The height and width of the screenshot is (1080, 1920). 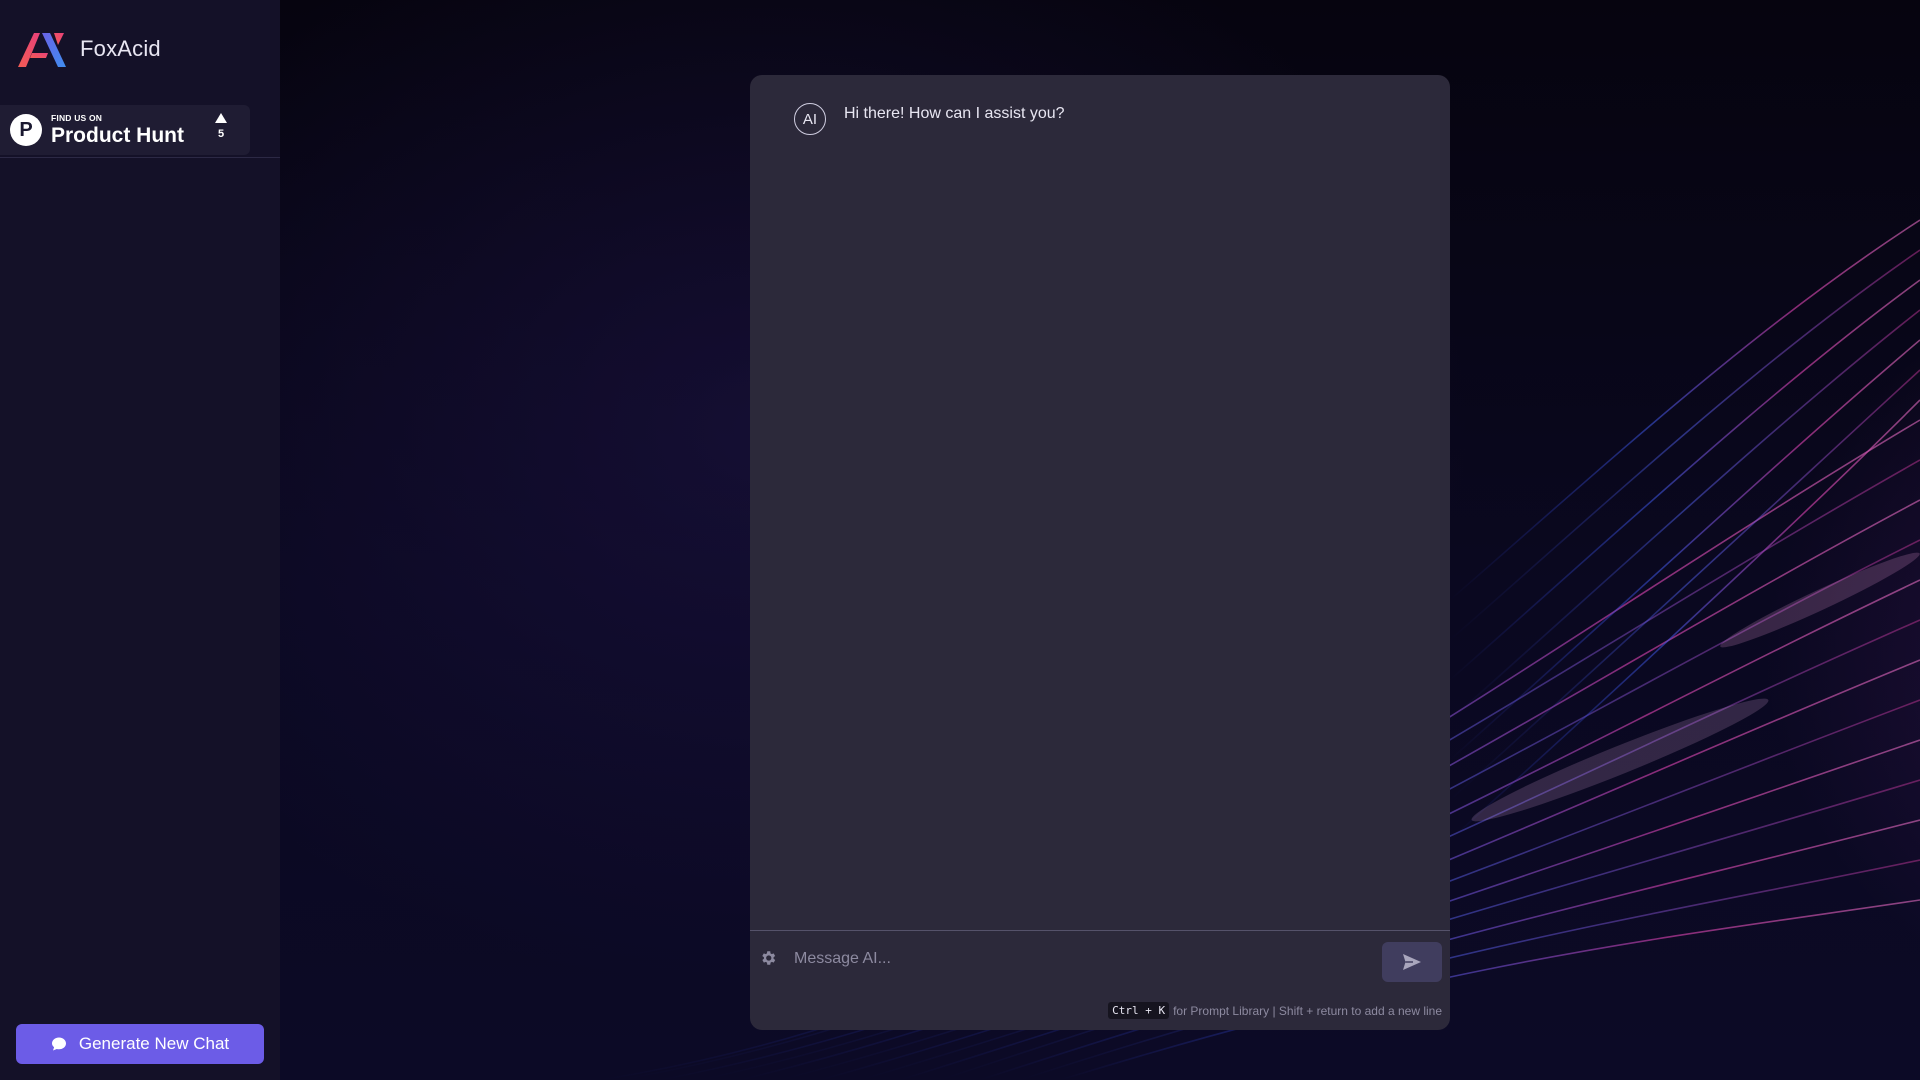 What do you see at coordinates (26, 130) in the screenshot?
I see `product-hunt-logo-icon: P` at bounding box center [26, 130].